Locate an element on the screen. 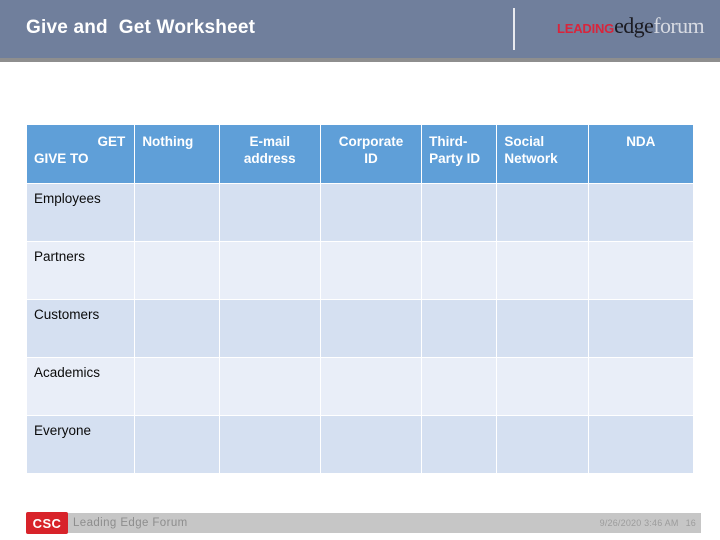 Image resolution: width=720 pixels, height=540 pixels. cell-partners-email-address is located at coordinates (269, 270).